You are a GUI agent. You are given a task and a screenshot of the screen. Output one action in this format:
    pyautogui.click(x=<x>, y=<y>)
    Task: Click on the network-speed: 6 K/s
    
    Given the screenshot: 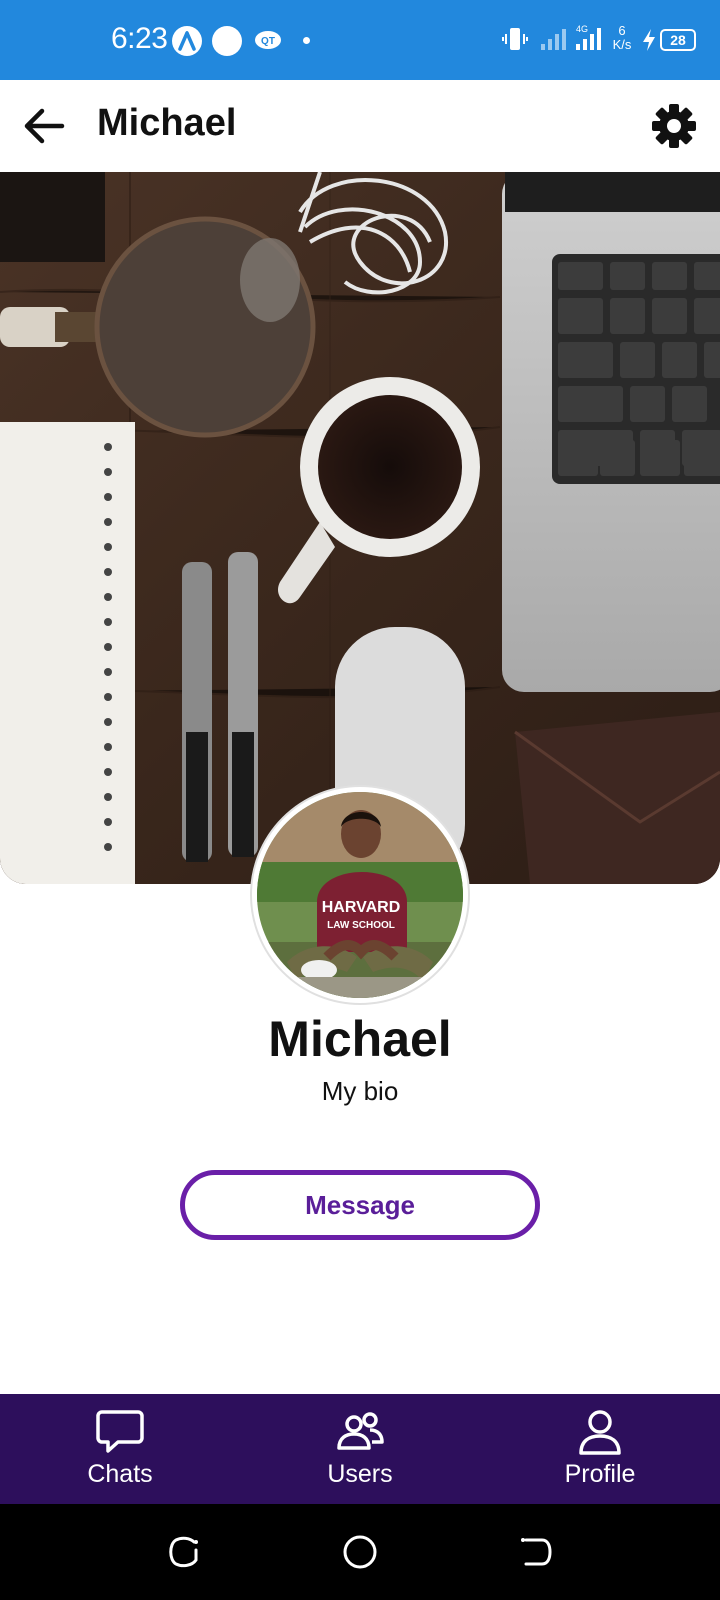 What is the action you would take?
    pyautogui.click(x=622, y=37)
    